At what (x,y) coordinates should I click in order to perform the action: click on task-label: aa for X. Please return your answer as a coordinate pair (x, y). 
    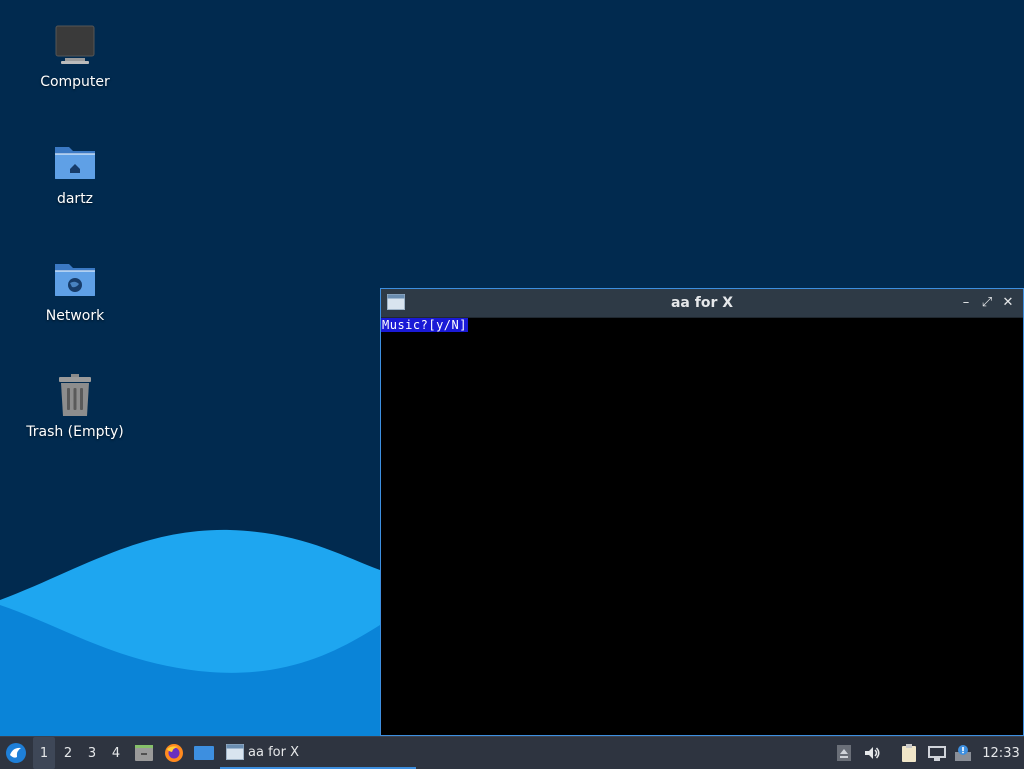
    Looking at the image, I should click on (273, 752).